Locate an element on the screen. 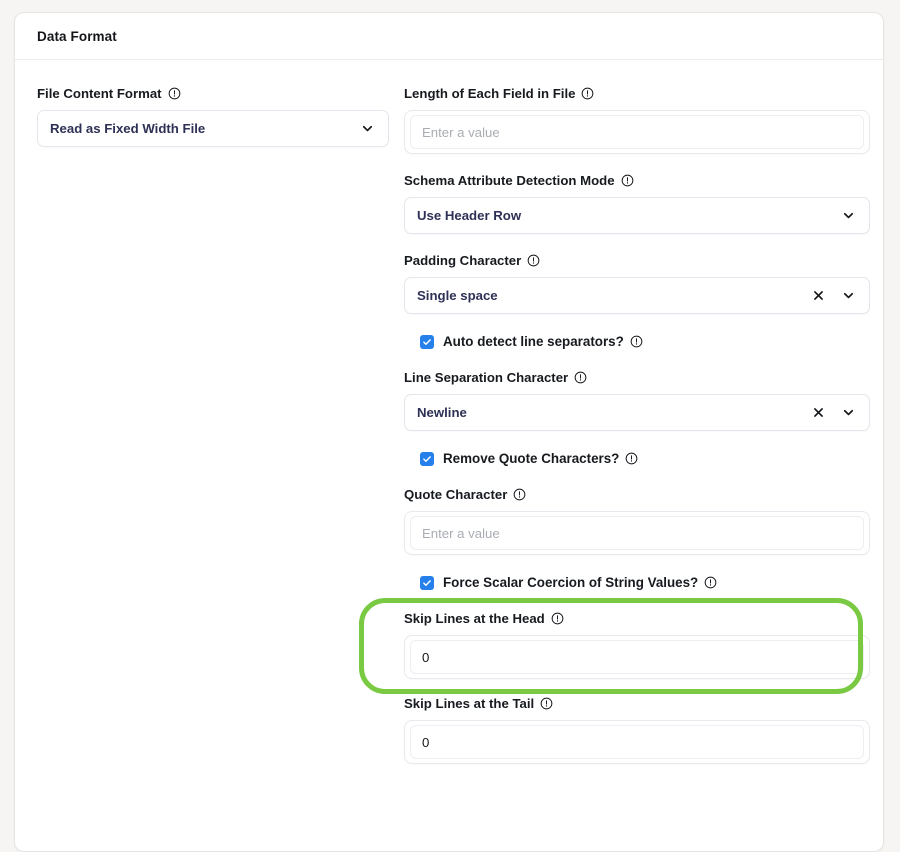 The width and height of the screenshot is (900, 852). label-skip-lines-at-tail: Skip Lines at the Tail is located at coordinates (637, 704).